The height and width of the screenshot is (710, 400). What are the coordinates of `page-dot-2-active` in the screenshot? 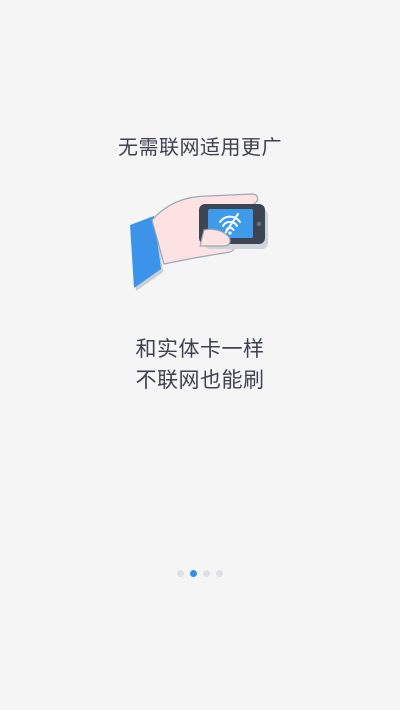 It's located at (193, 573).